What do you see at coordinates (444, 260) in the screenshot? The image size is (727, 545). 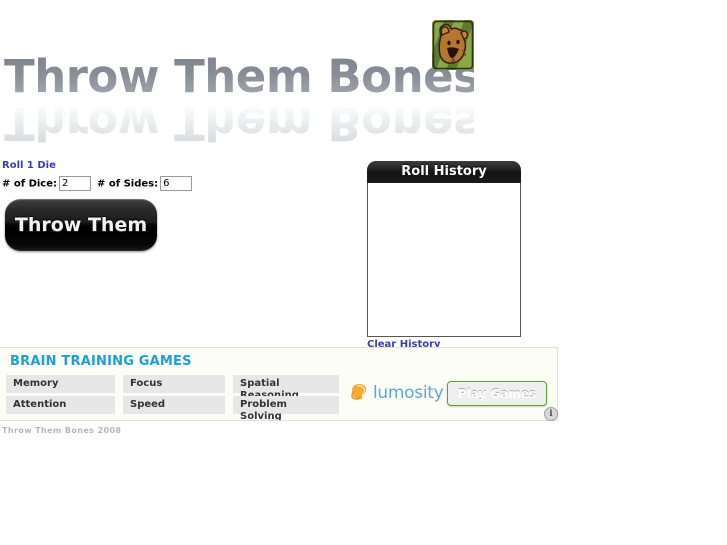 I see `roll-history-list` at bounding box center [444, 260].